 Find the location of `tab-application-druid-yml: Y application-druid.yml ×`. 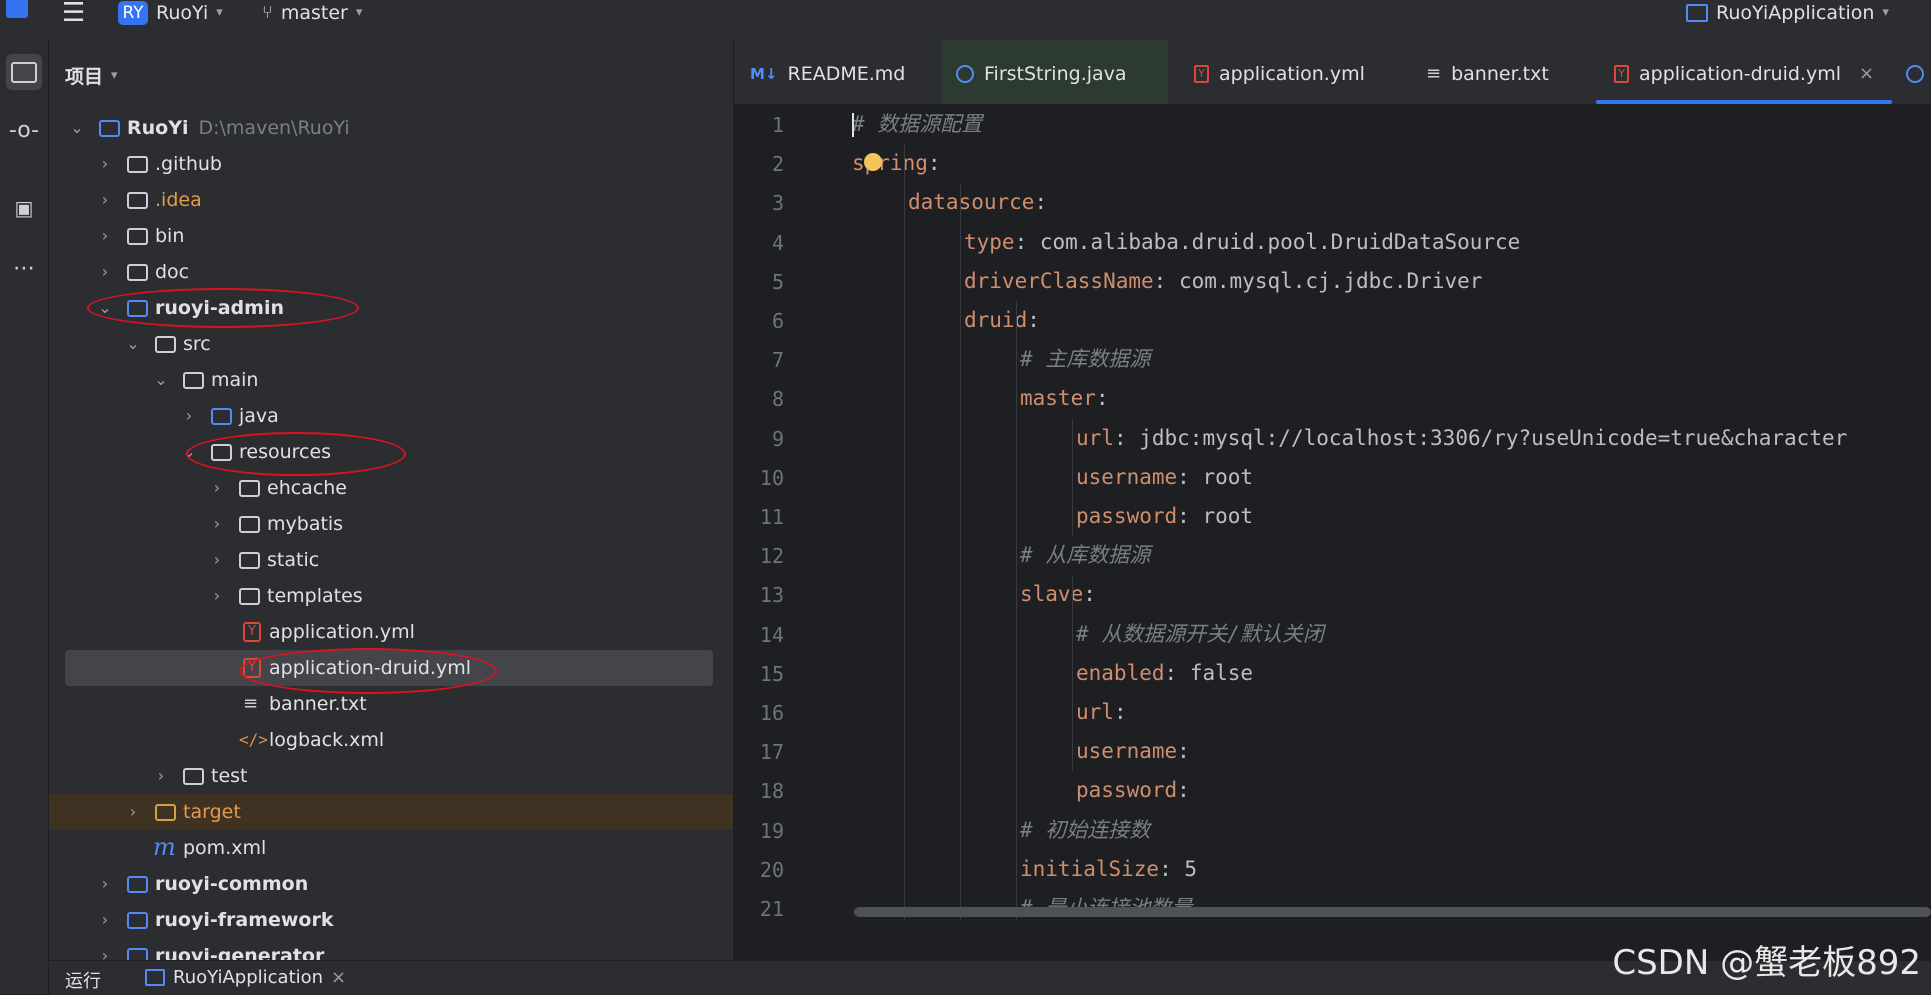

tab-application-druid-yml: Y application-druid.yml × is located at coordinates (1744, 72).